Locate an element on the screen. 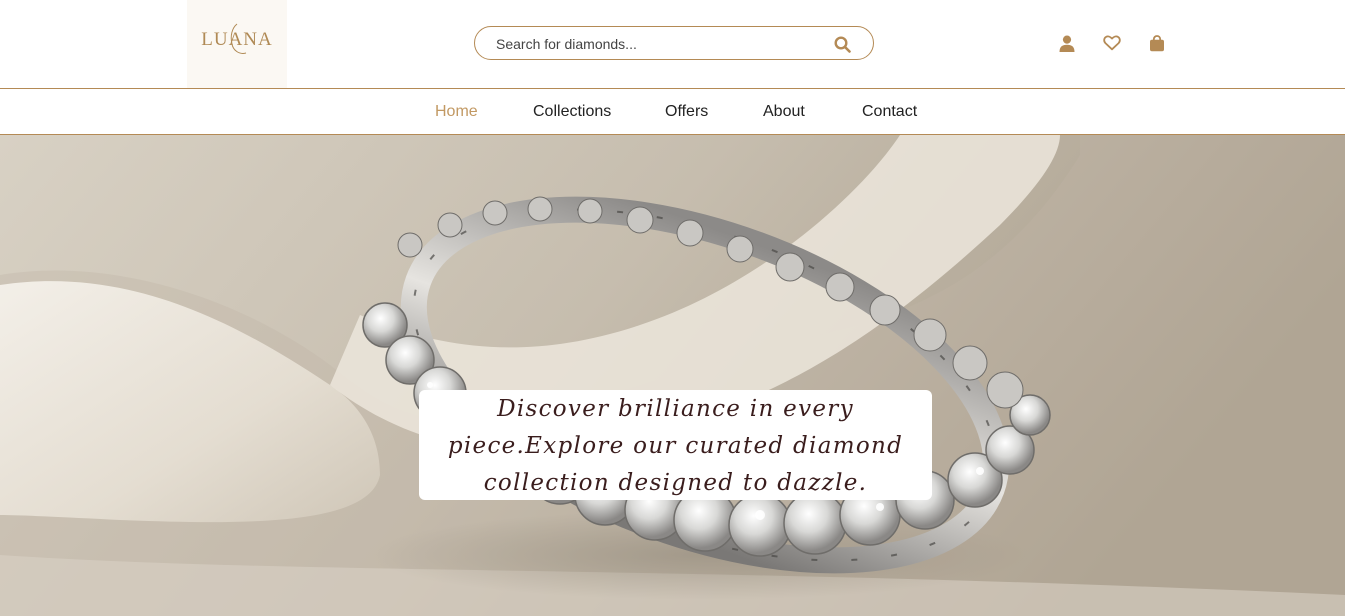  search-input is located at coordinates (656, 44).